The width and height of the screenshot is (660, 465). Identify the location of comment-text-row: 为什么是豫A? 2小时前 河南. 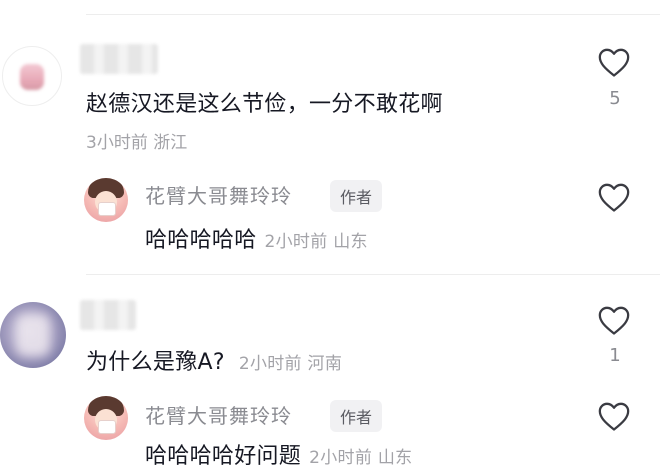
(214, 360).